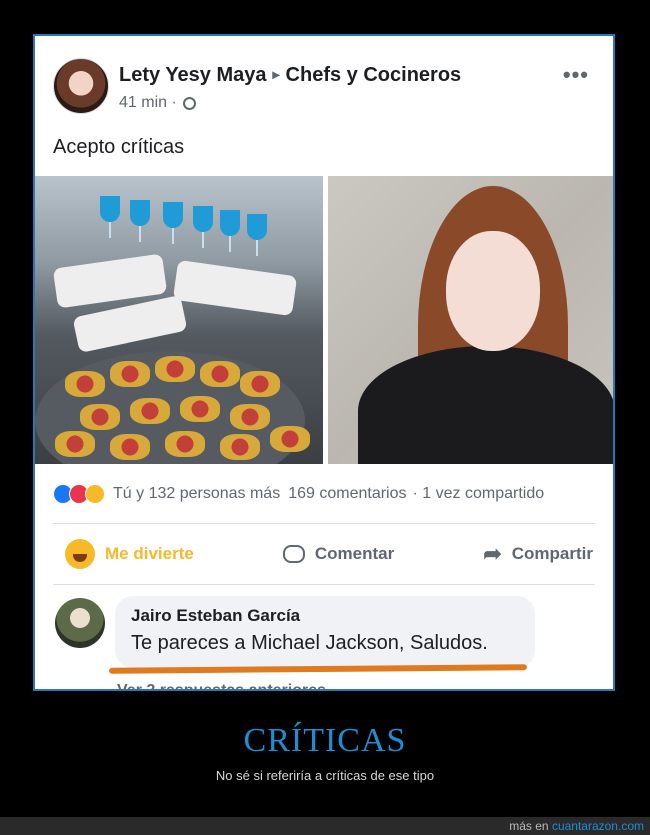 The height and width of the screenshot is (835, 650). I want to click on face, so click(493, 291).